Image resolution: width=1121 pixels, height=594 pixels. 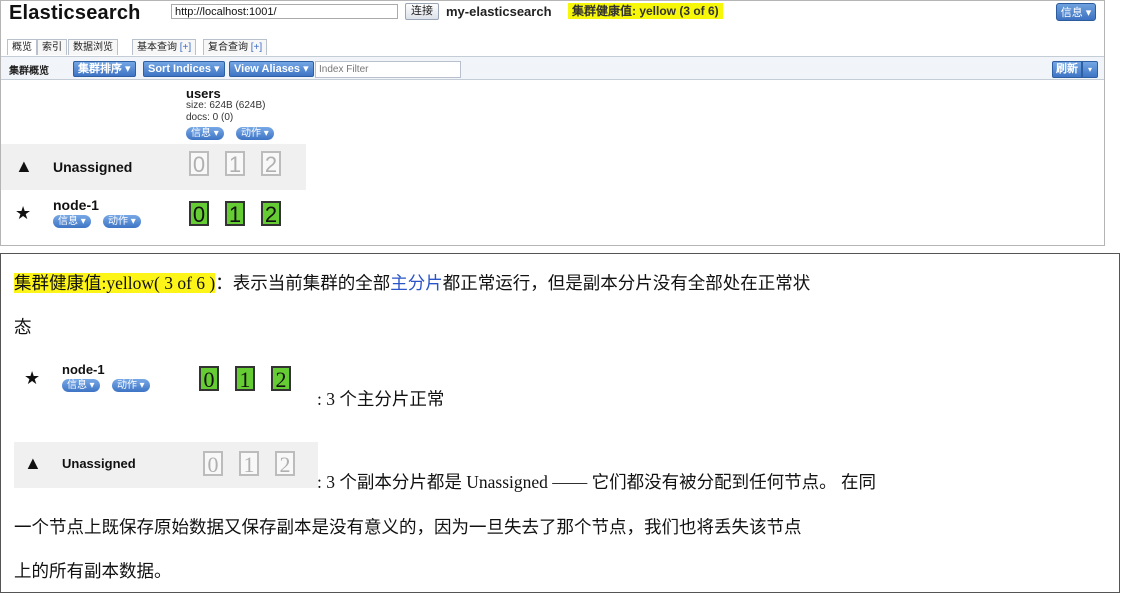 What do you see at coordinates (228, 47) in the screenshot?
I see `tab-label: 复合查询` at bounding box center [228, 47].